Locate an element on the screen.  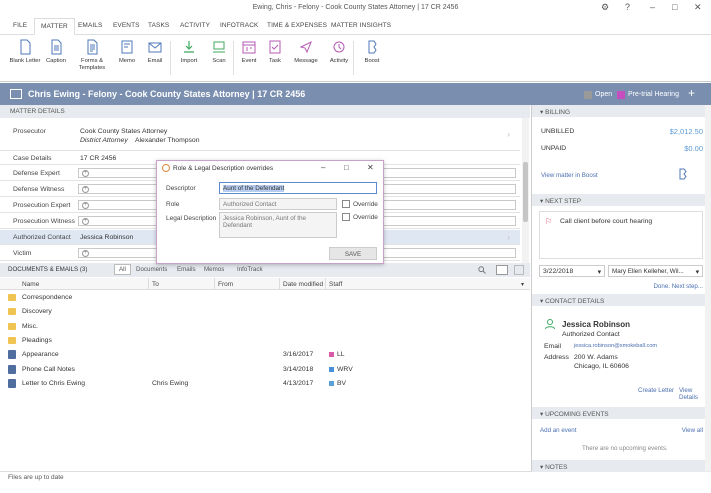
contact-name: Jessica Robinson is located at coordinates (596, 324).